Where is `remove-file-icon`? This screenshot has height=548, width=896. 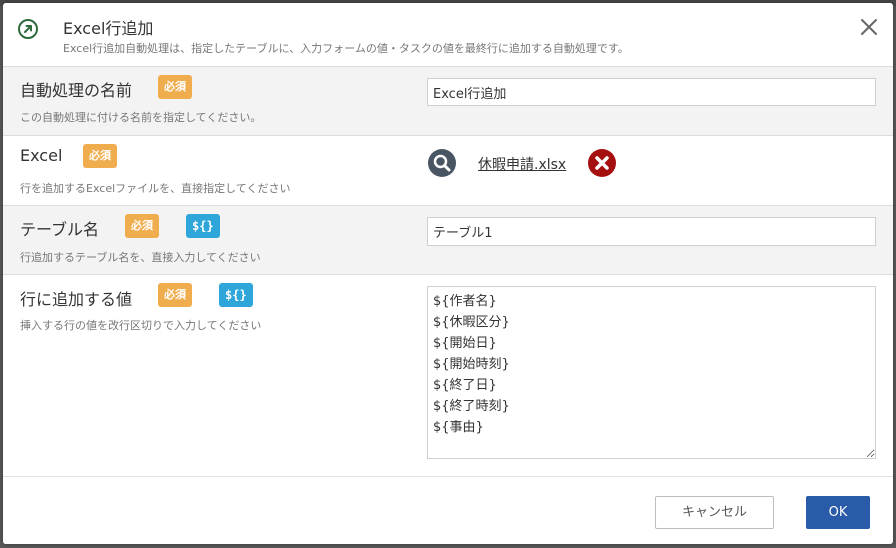
remove-file-icon is located at coordinates (602, 163).